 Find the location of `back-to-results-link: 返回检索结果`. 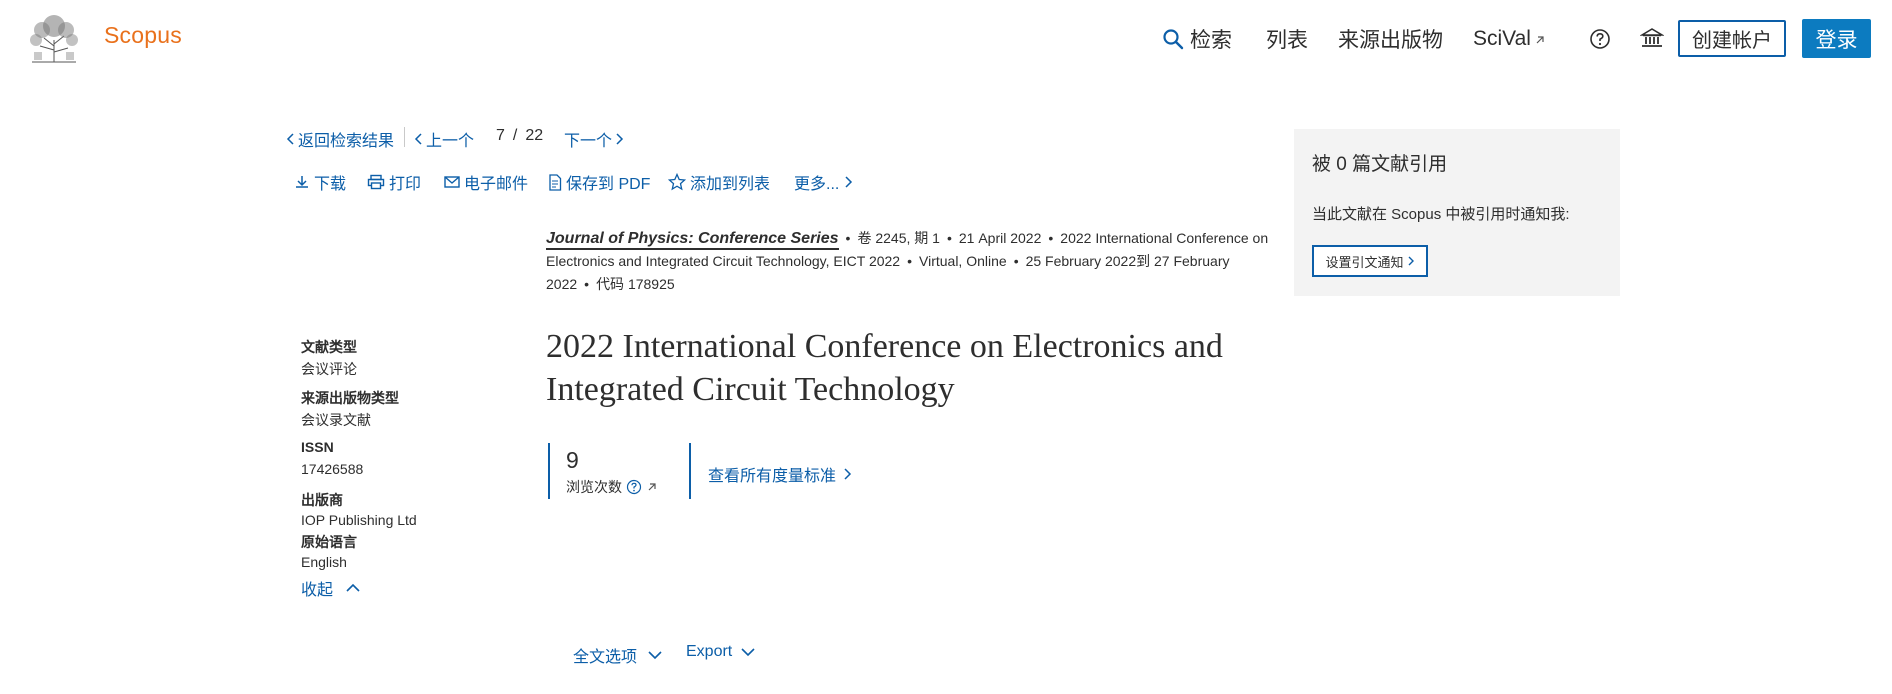

back-to-results-link: 返回检索结果 is located at coordinates (340, 139).